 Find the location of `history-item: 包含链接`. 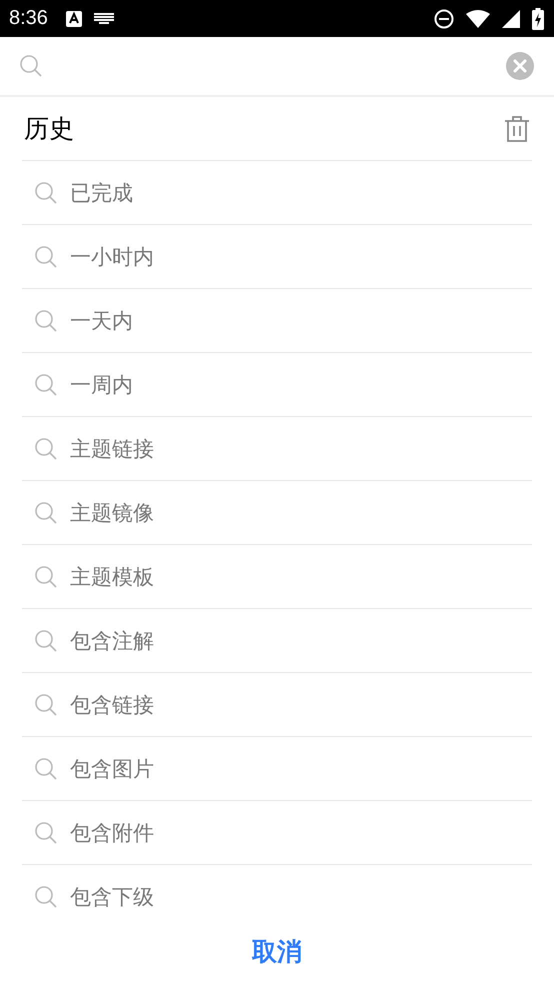

history-item: 包含链接 is located at coordinates (277, 705).